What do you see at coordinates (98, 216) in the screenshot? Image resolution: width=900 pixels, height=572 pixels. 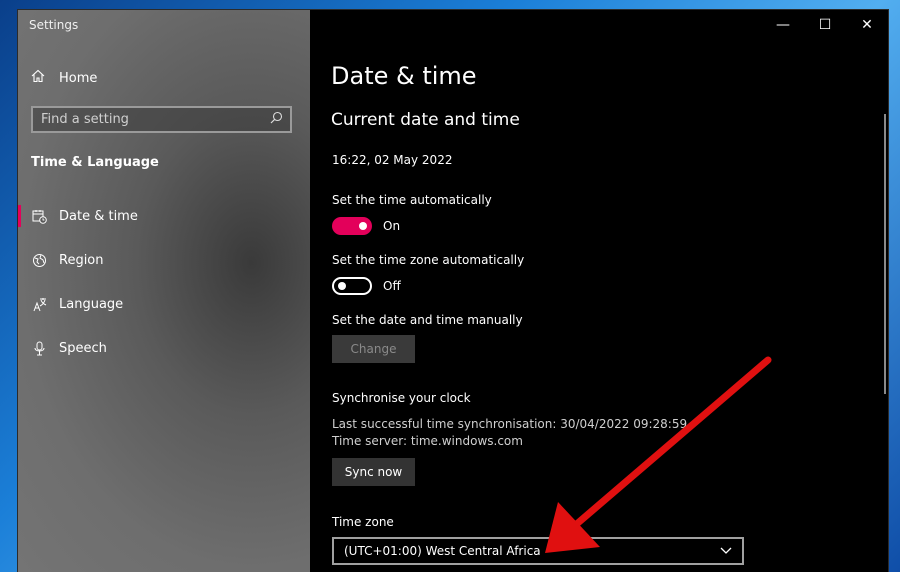 I see `sidebar-item-label: Date & time` at bounding box center [98, 216].